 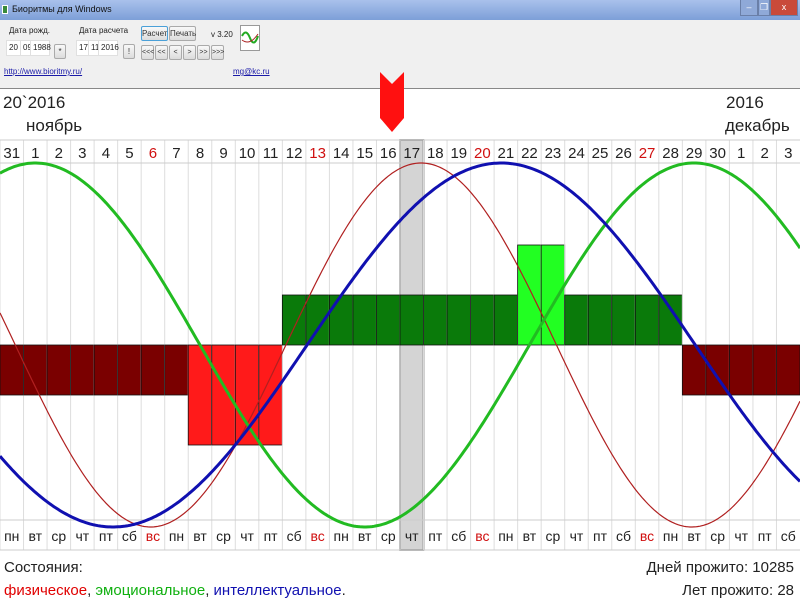 I want to click on status-label: Состояния:, so click(x=43, y=567).